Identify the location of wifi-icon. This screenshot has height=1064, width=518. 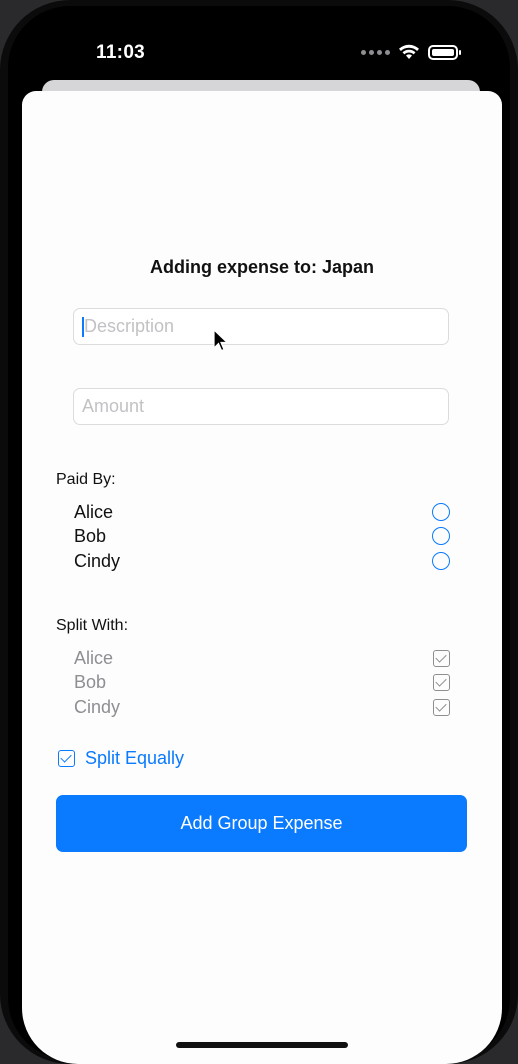
(409, 51).